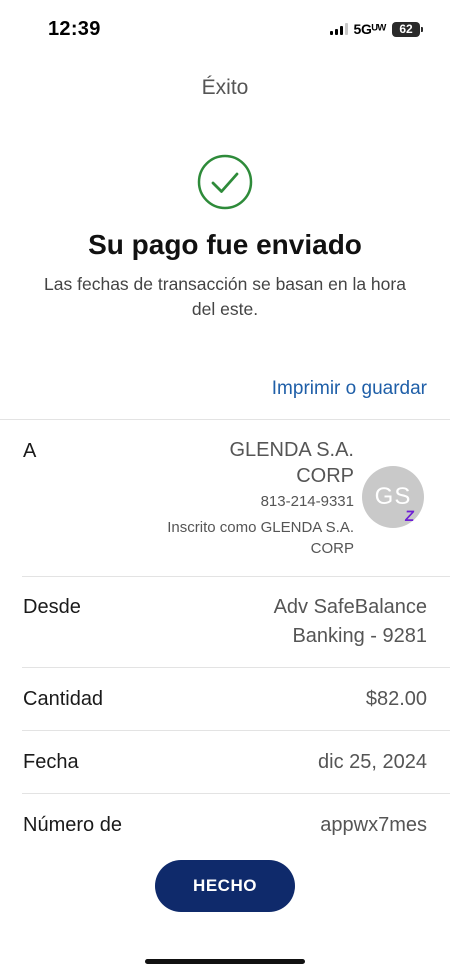  Describe the element at coordinates (52, 607) in the screenshot. I see `from-label: Desde` at that location.